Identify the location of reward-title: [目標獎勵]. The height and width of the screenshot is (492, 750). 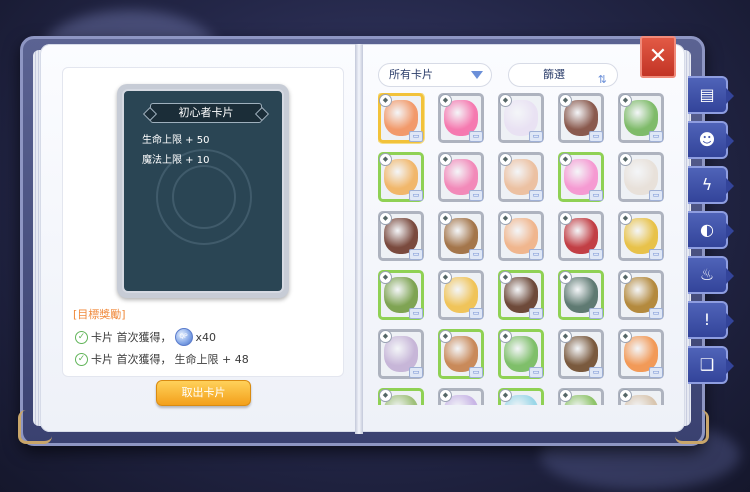
(99, 314).